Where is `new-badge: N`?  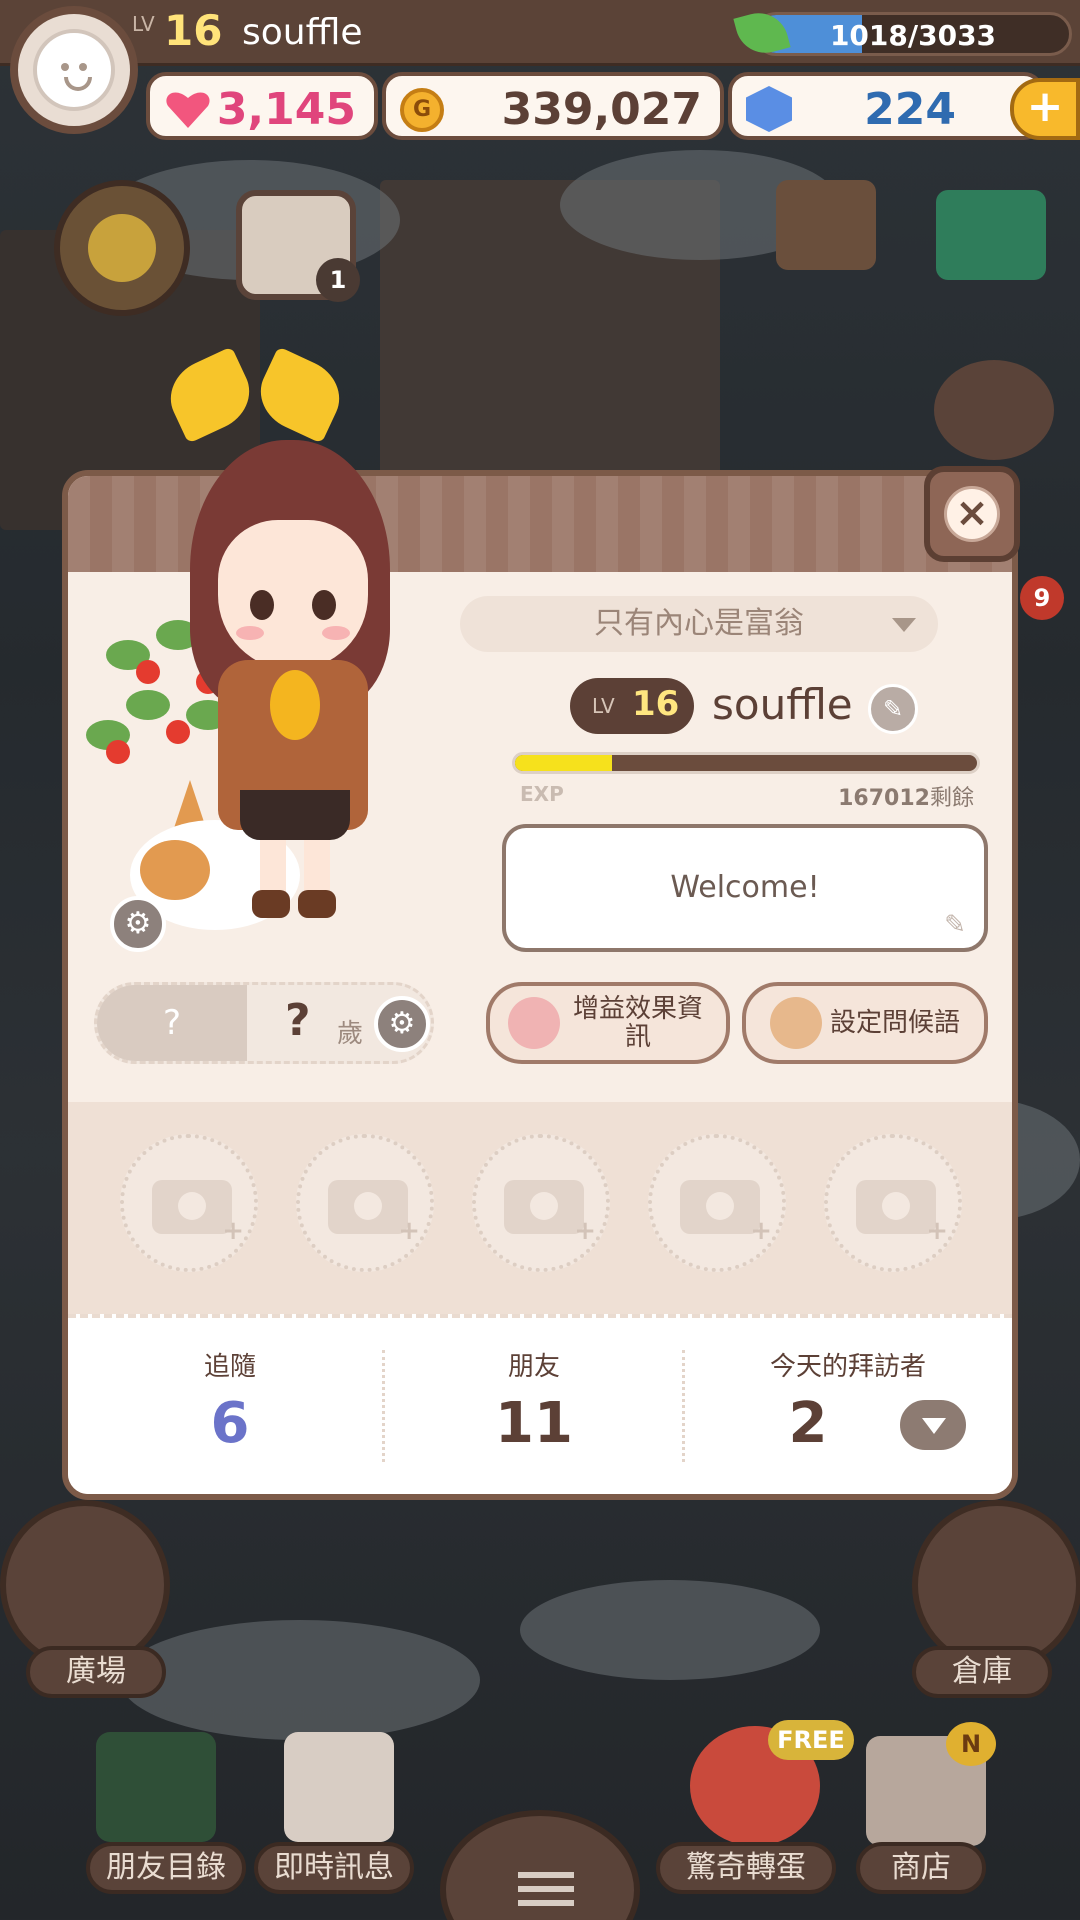 new-badge: N is located at coordinates (971, 1744).